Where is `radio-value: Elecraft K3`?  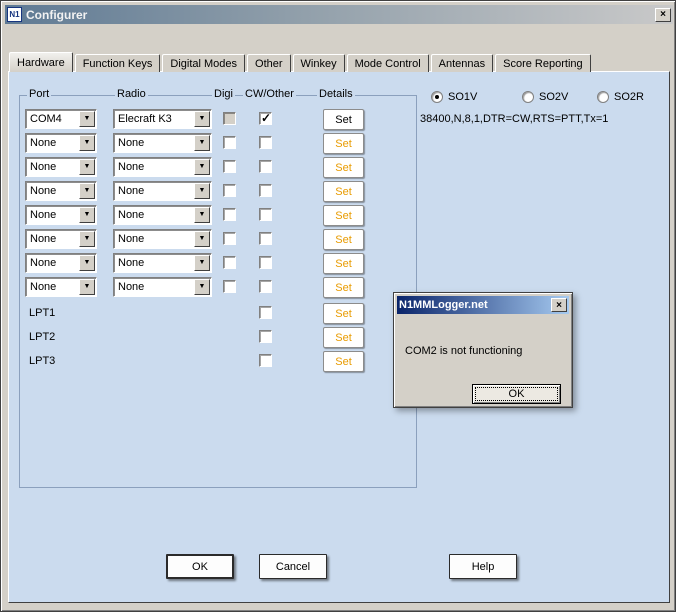
radio-value: Elecraft K3 is located at coordinates (145, 119).